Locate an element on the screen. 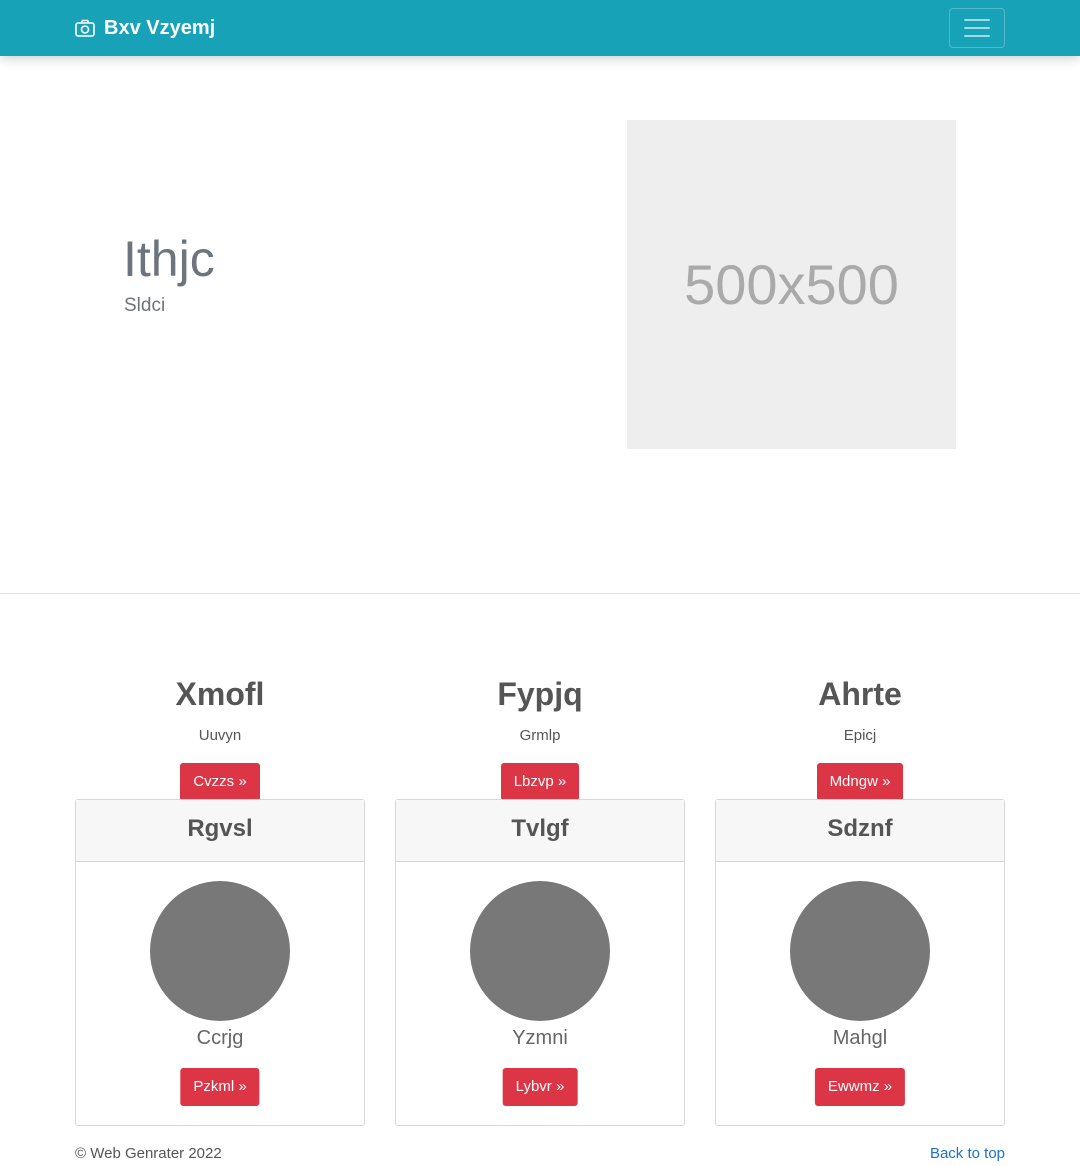  feature-text: Grmlp is located at coordinates (540, 735).